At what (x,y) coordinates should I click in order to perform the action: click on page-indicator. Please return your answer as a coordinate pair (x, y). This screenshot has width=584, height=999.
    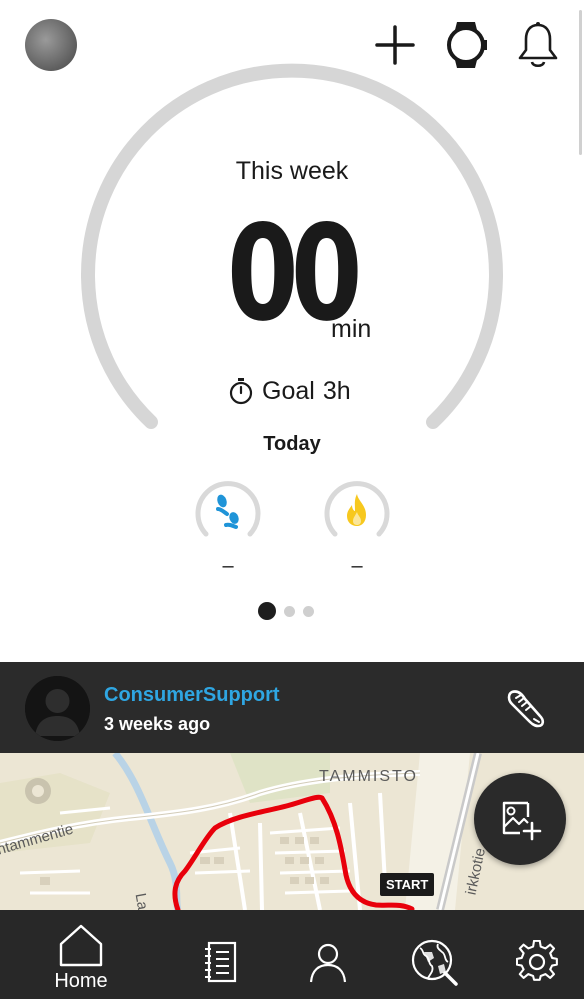
    Looking at the image, I should click on (286, 611).